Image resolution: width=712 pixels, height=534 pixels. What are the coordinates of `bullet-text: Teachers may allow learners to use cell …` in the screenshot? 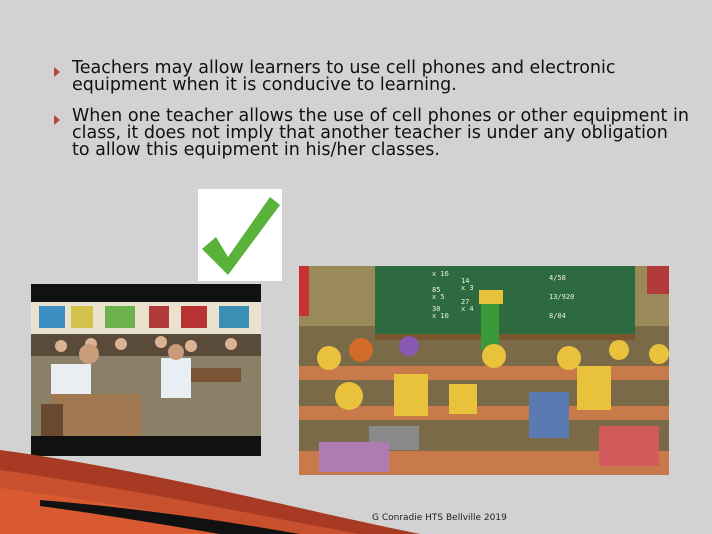 It's located at (344, 76).